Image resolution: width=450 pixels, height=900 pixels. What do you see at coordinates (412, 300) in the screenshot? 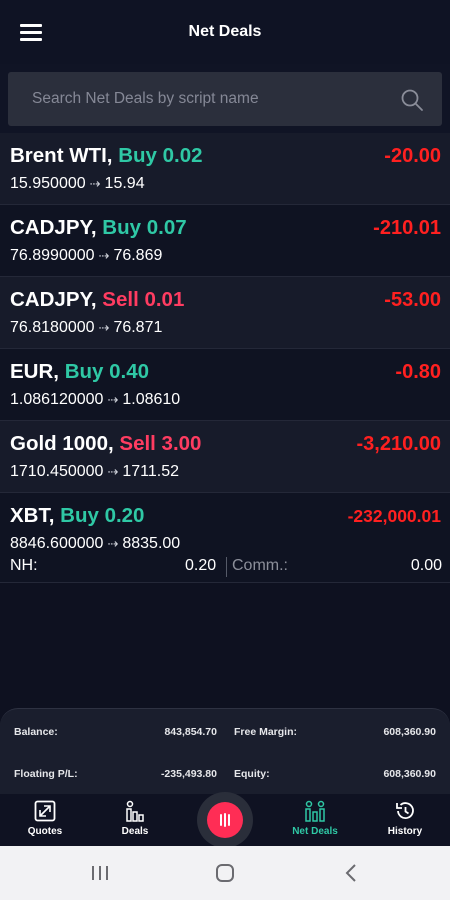
I see `deal-profit: -53.00` at bounding box center [412, 300].